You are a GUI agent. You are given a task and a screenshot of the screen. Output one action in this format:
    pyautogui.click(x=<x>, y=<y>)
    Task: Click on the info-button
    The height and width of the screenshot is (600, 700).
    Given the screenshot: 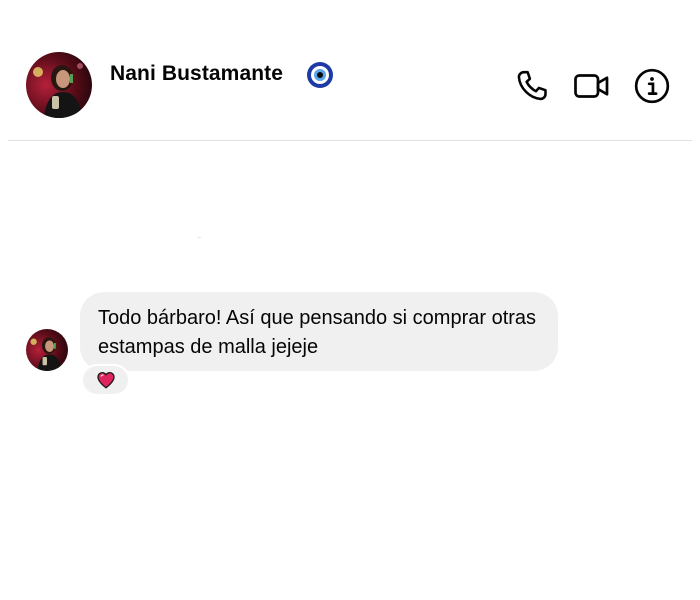 What is the action you would take?
    pyautogui.click(x=652, y=86)
    